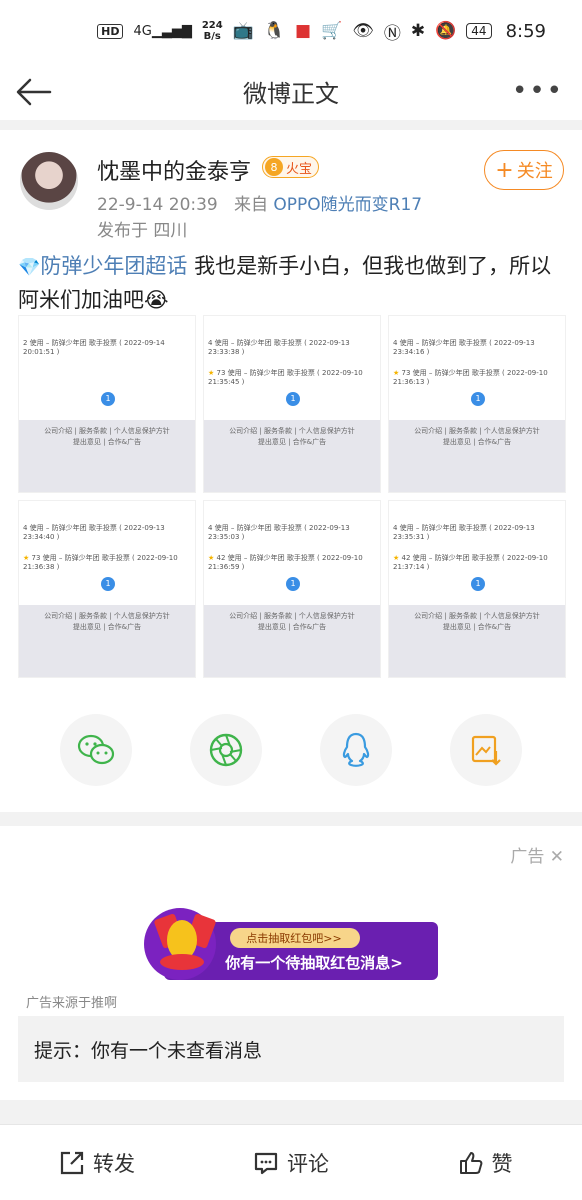  What do you see at coordinates (557, 857) in the screenshot?
I see `close-icon: ✕` at bounding box center [557, 857].